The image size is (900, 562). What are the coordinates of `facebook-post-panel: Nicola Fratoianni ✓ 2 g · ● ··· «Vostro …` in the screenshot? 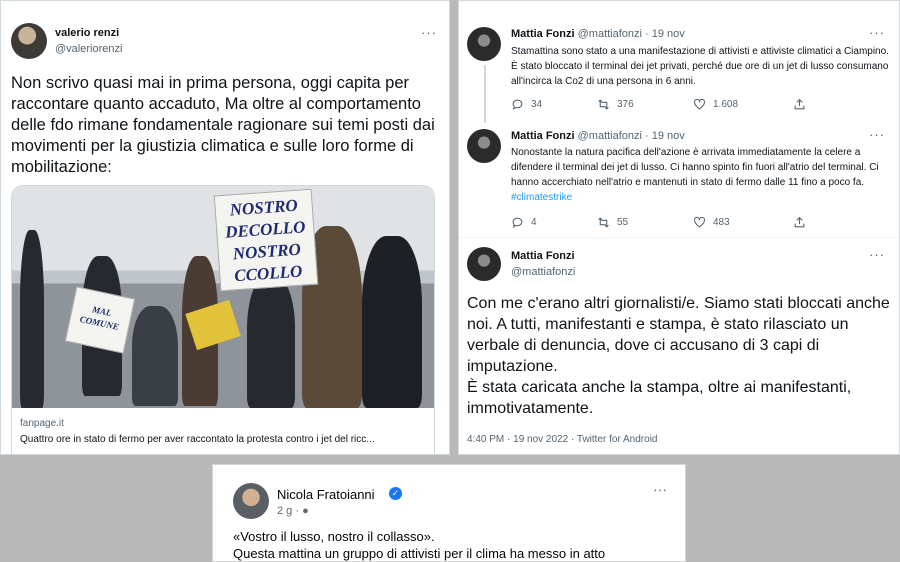 It's located at (449, 513).